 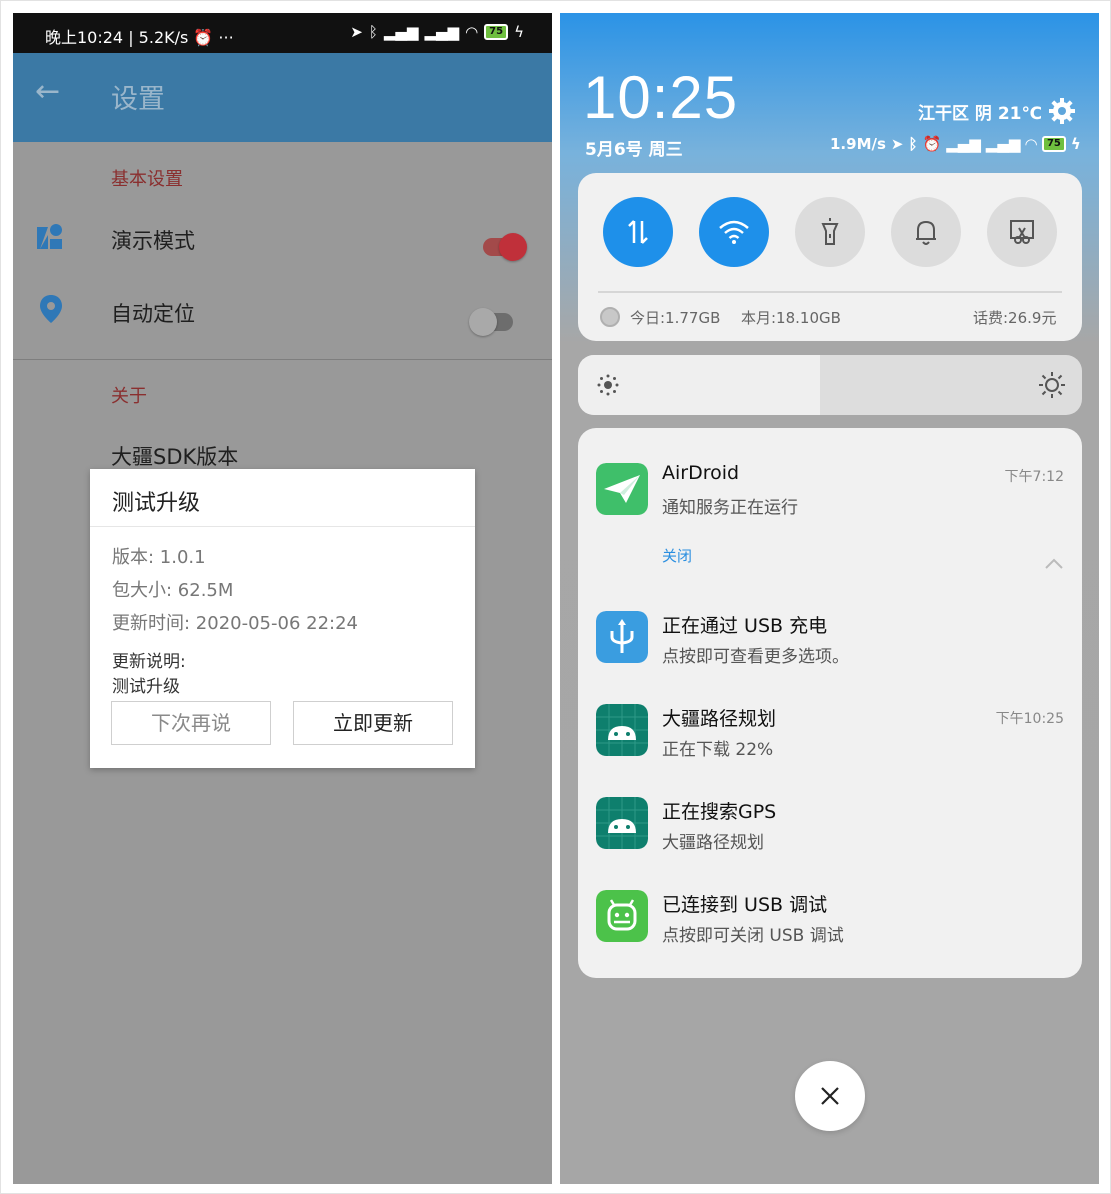 What do you see at coordinates (149, 662) in the screenshot?
I see `dialog-notes-label: 更新说明:` at bounding box center [149, 662].